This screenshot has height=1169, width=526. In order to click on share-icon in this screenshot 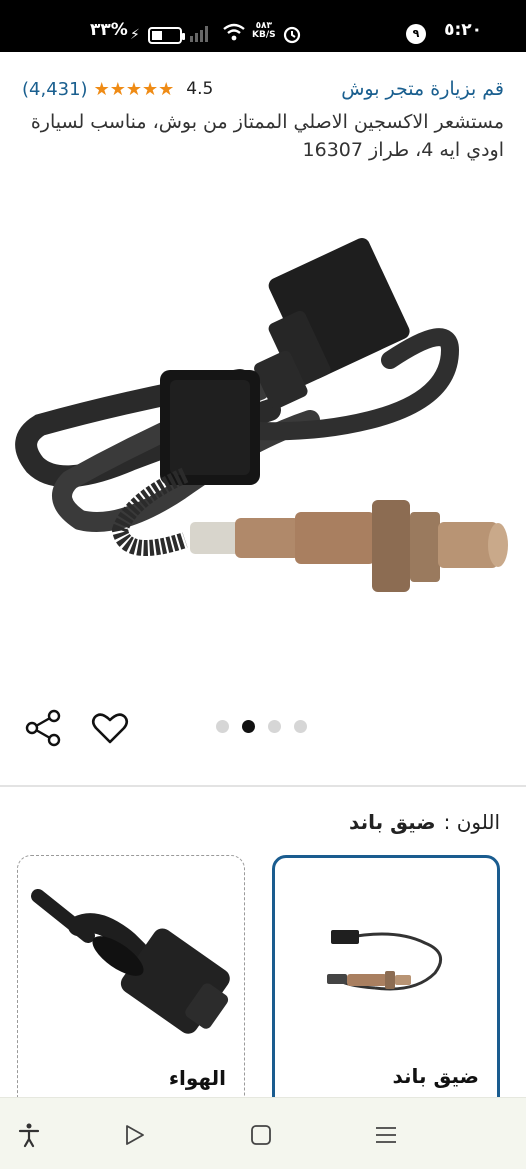, I will do `click(44, 728)`.